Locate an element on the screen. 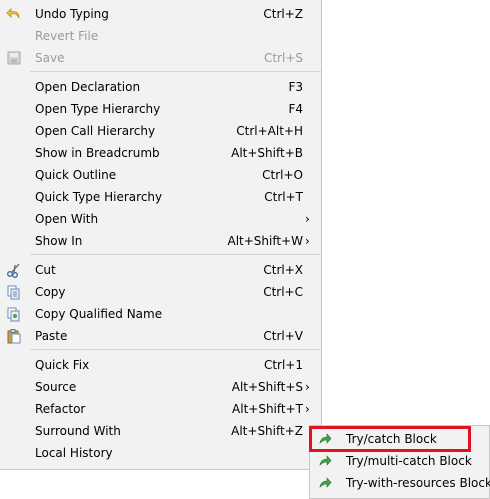  menu-item-label: Open Call Hierarchy is located at coordinates (95, 131).